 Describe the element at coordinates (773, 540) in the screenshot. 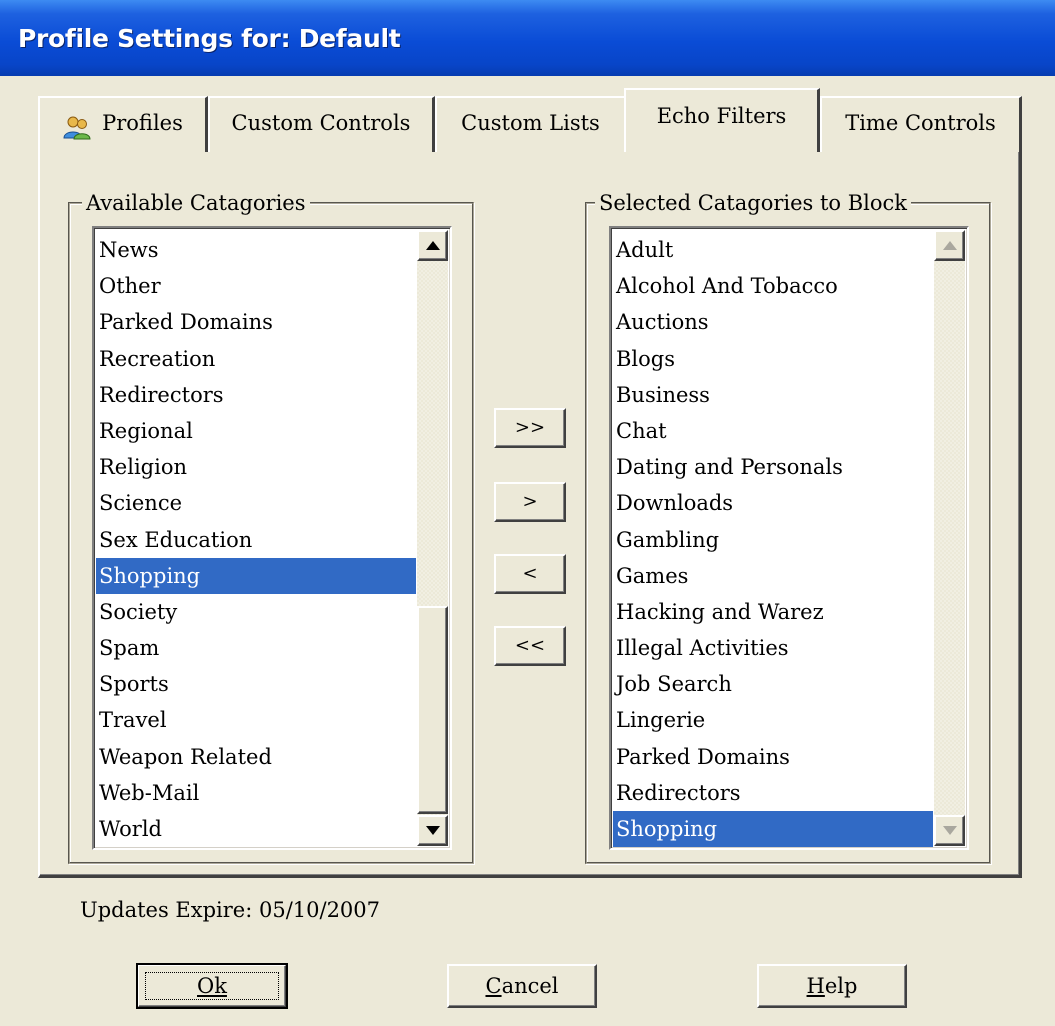

I see `list-item: Gambling` at that location.